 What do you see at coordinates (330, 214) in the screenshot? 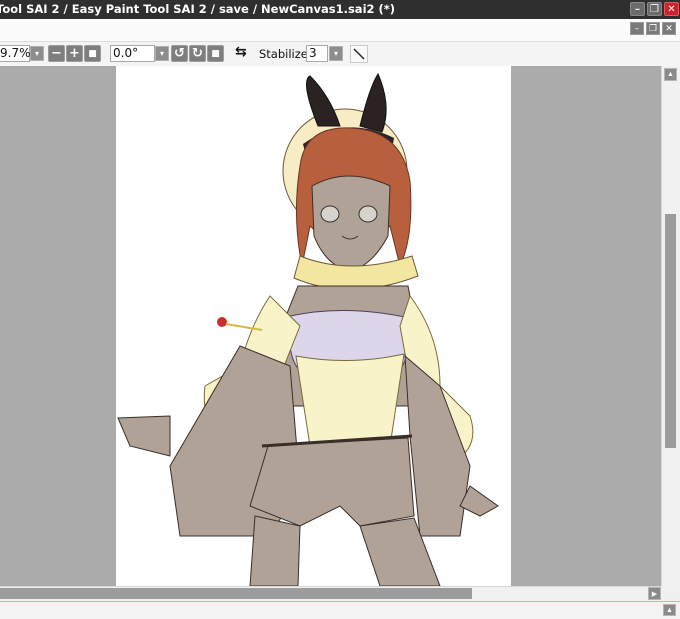
I see `left-eye` at bounding box center [330, 214].